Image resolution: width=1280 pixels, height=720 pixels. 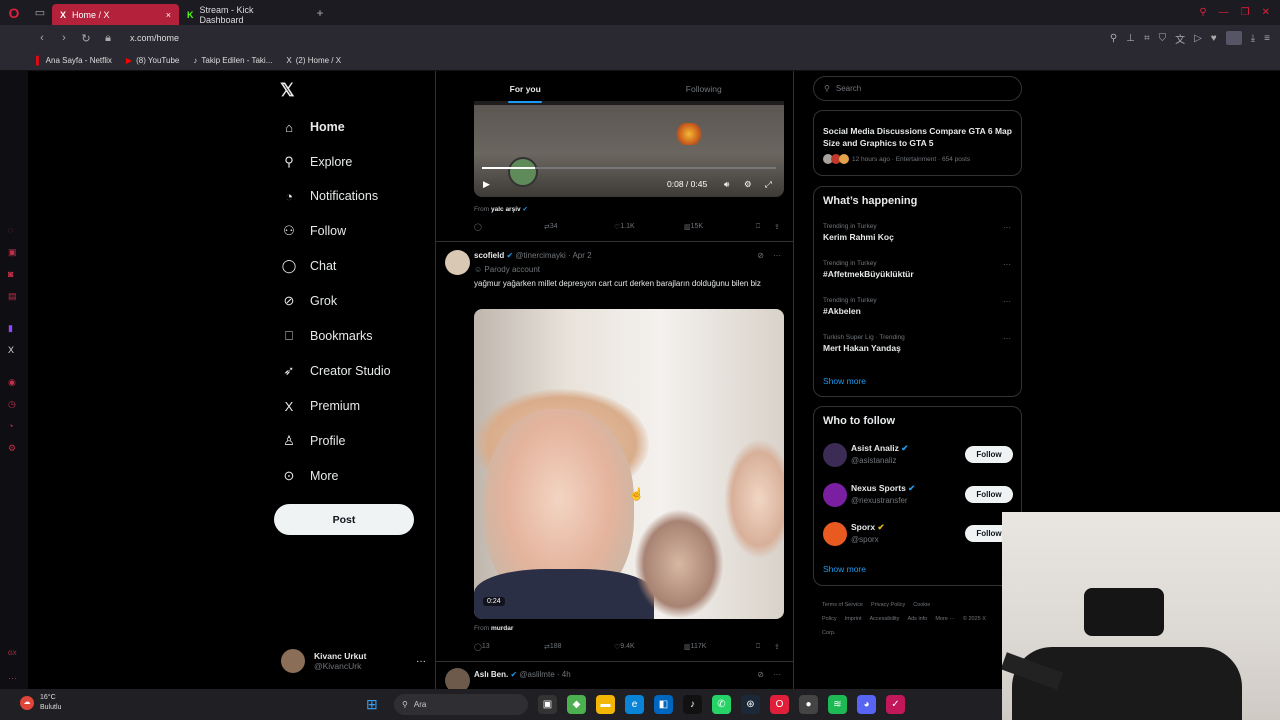 I want to click on bookmark-x-home: X (2) Home / X, so click(x=313, y=60).